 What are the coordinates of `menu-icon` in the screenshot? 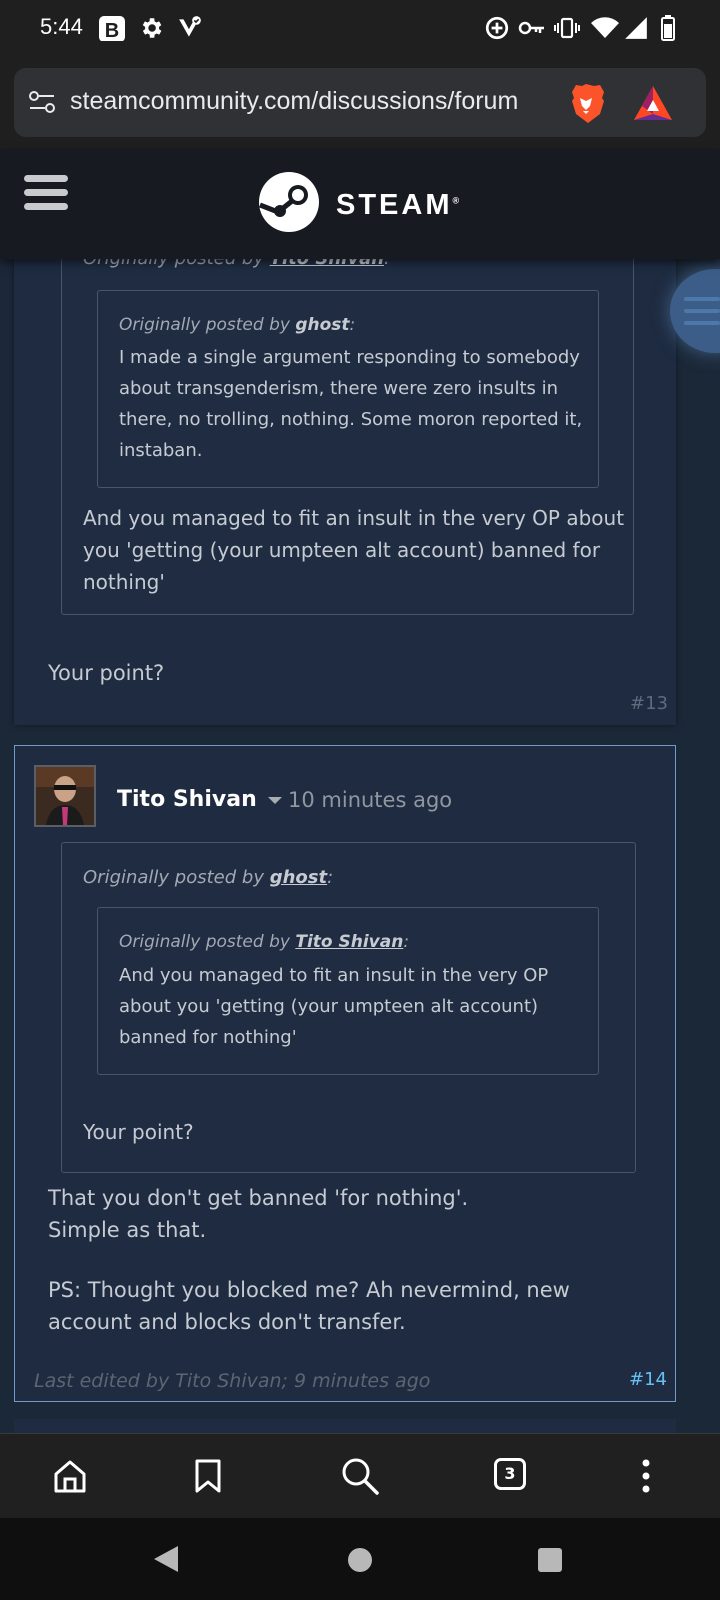 It's located at (46, 193).